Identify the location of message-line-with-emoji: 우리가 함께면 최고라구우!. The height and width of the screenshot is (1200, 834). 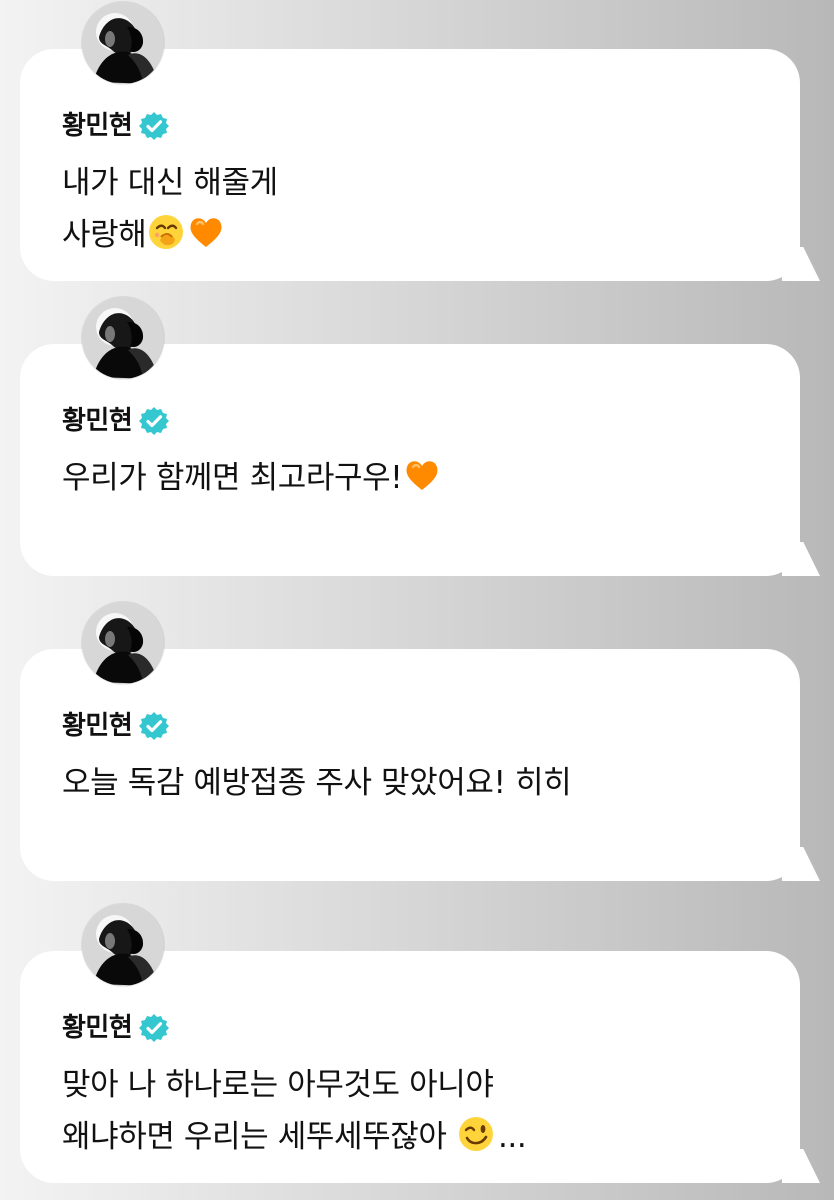
(417, 478).